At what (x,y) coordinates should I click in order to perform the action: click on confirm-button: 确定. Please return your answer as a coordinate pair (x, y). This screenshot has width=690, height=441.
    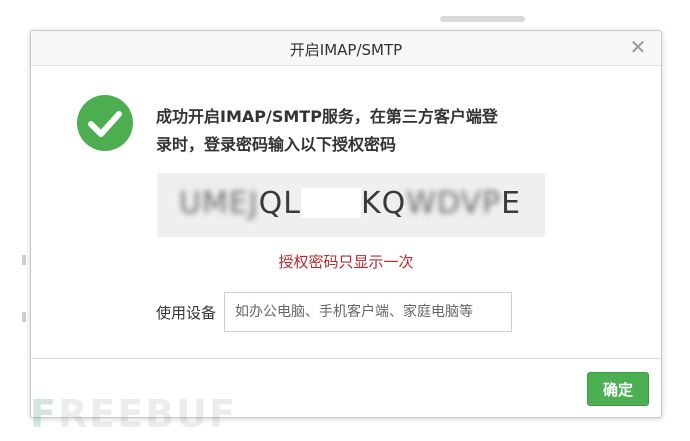
    Looking at the image, I should click on (618, 389).